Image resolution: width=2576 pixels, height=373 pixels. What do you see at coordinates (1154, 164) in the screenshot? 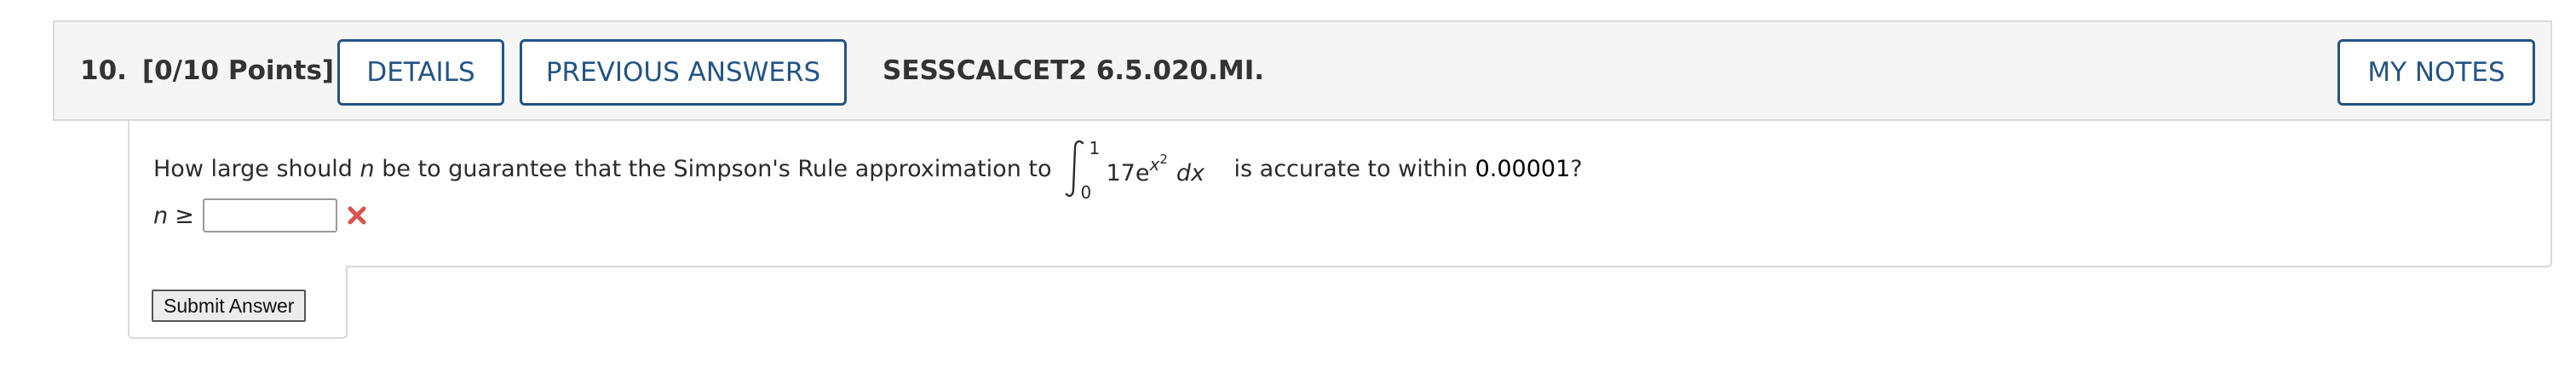
I see `exponent-base: x` at bounding box center [1154, 164].